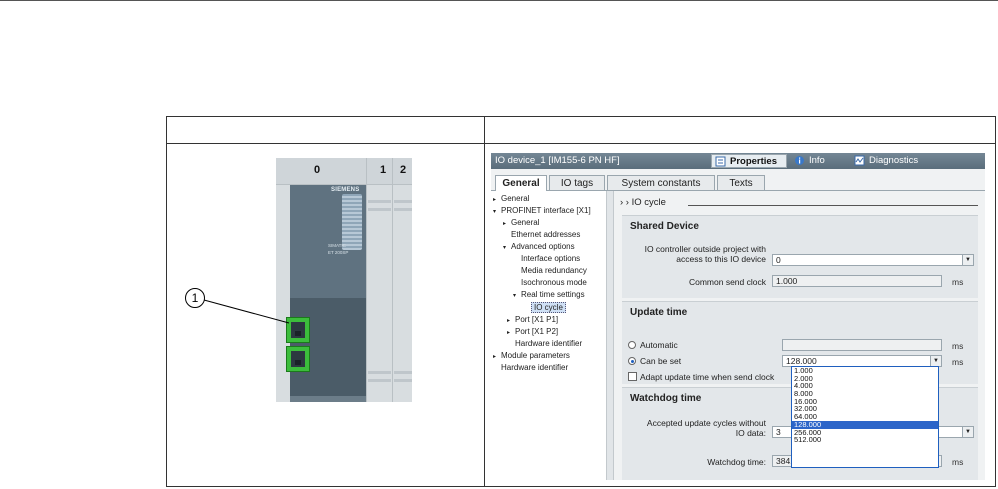 This screenshot has width=998, height=489. I want to click on send-clock-label: Common send clock, so click(727, 282).